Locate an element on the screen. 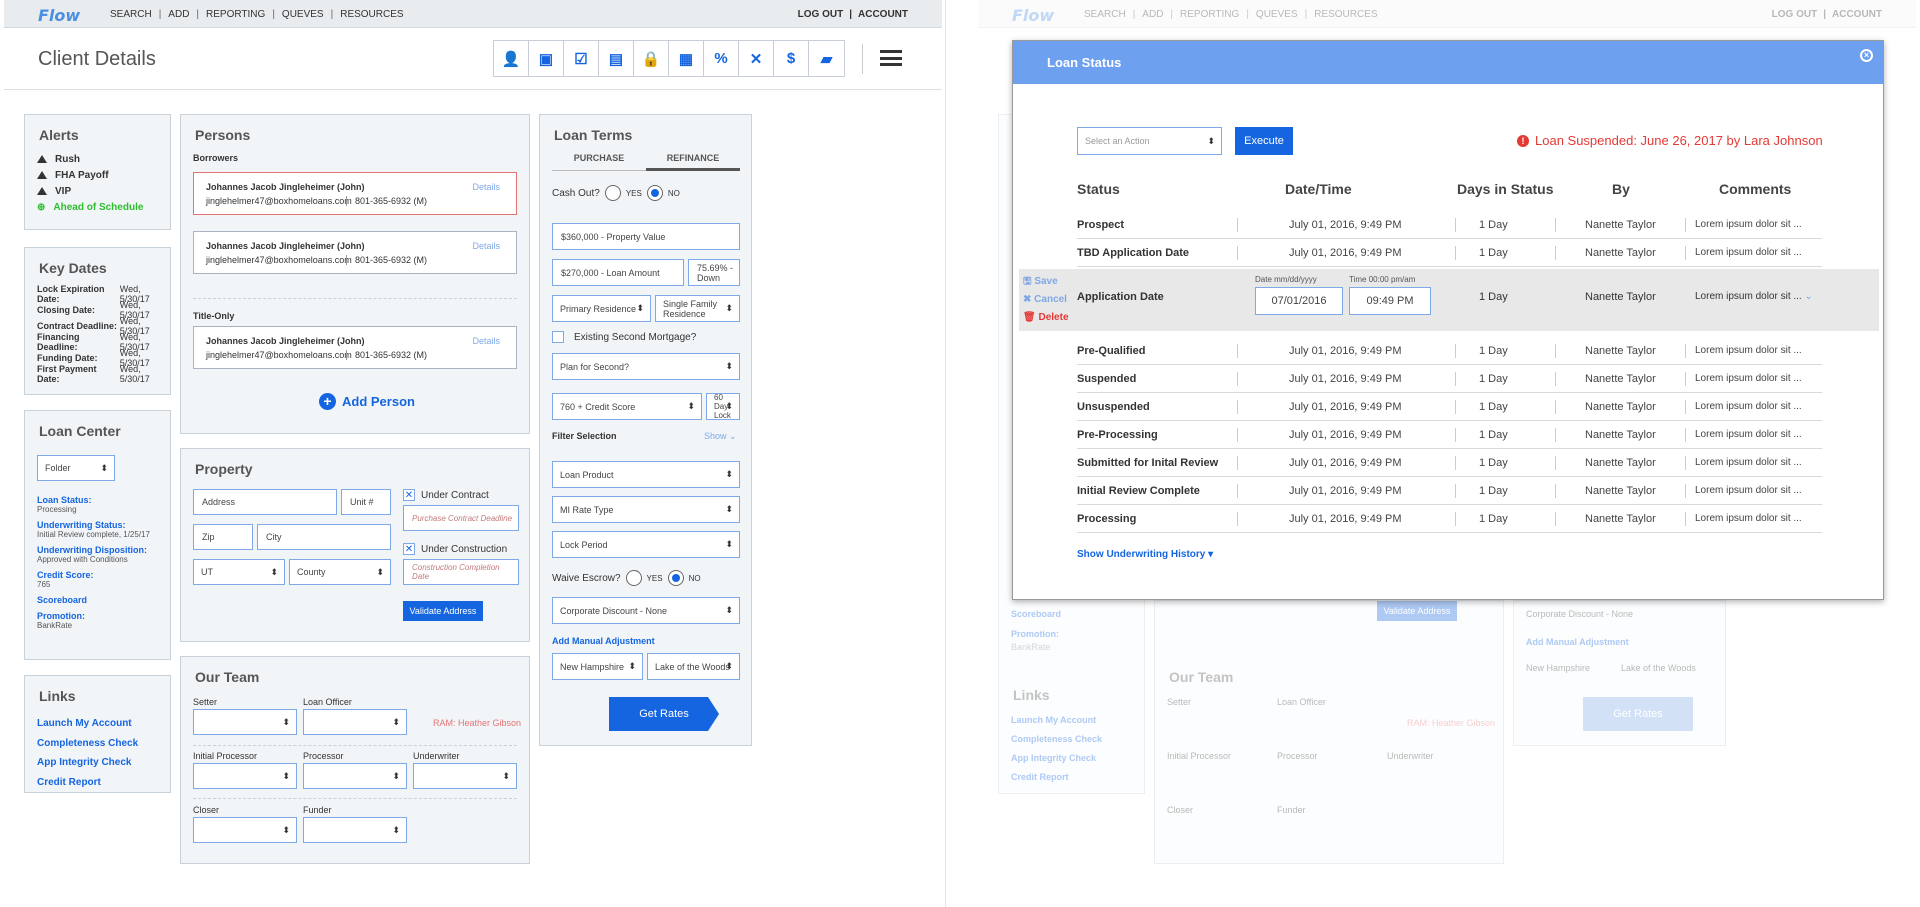 This screenshot has width=1920, height=907. chevron-down-icon: ⌄ is located at coordinates (1809, 296).